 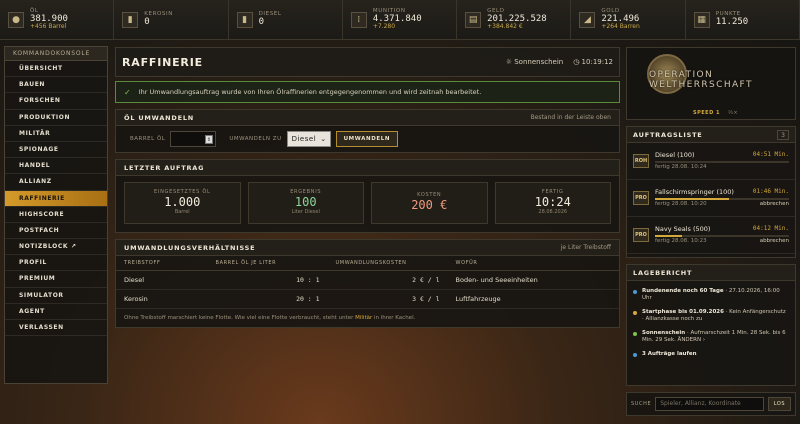 I want to click on order-type-badge: ROH, so click(x=641, y=161).